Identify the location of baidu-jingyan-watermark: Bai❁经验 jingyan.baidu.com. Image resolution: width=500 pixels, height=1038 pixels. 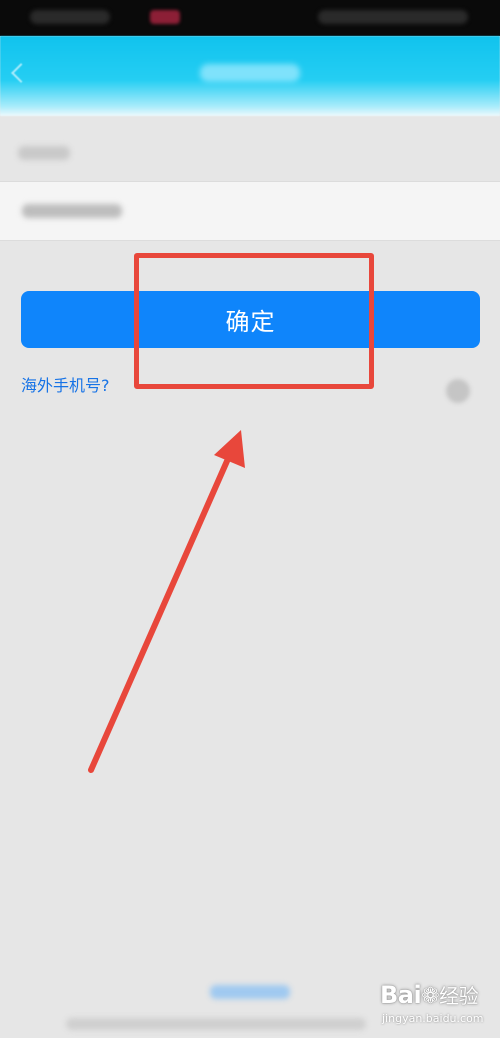
(437, 1005).